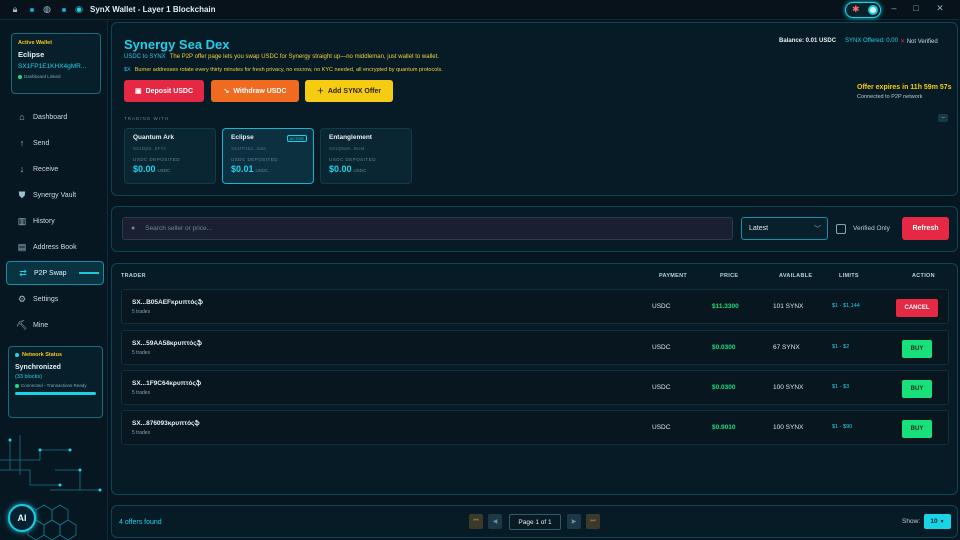 The width and height of the screenshot is (960, 540). What do you see at coordinates (943, 118) in the screenshot?
I see `collapse-button: –` at bounding box center [943, 118].